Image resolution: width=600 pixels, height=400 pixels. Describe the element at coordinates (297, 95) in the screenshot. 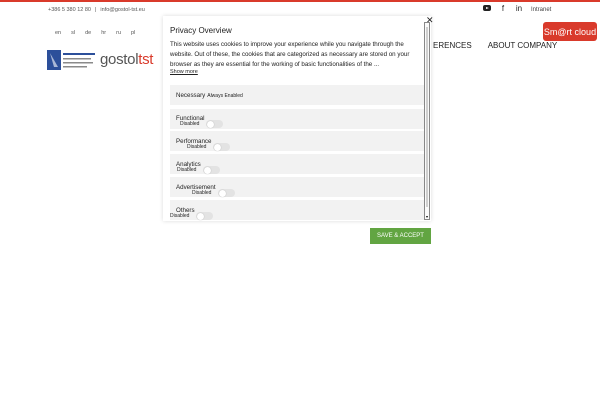

I see `category-necessary: Necessary Always Enabled` at that location.